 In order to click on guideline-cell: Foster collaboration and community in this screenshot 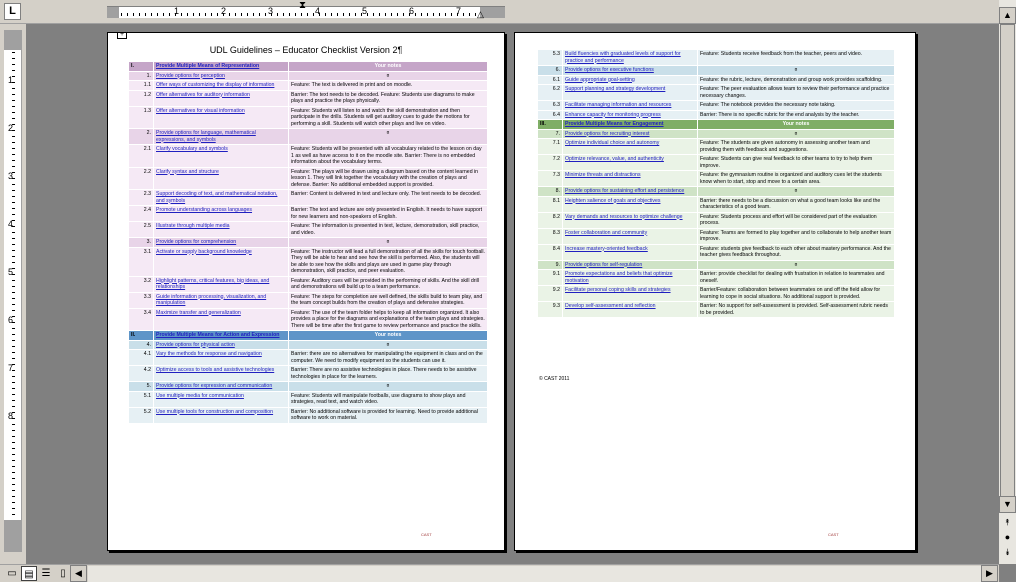, I will do `click(630, 236)`.